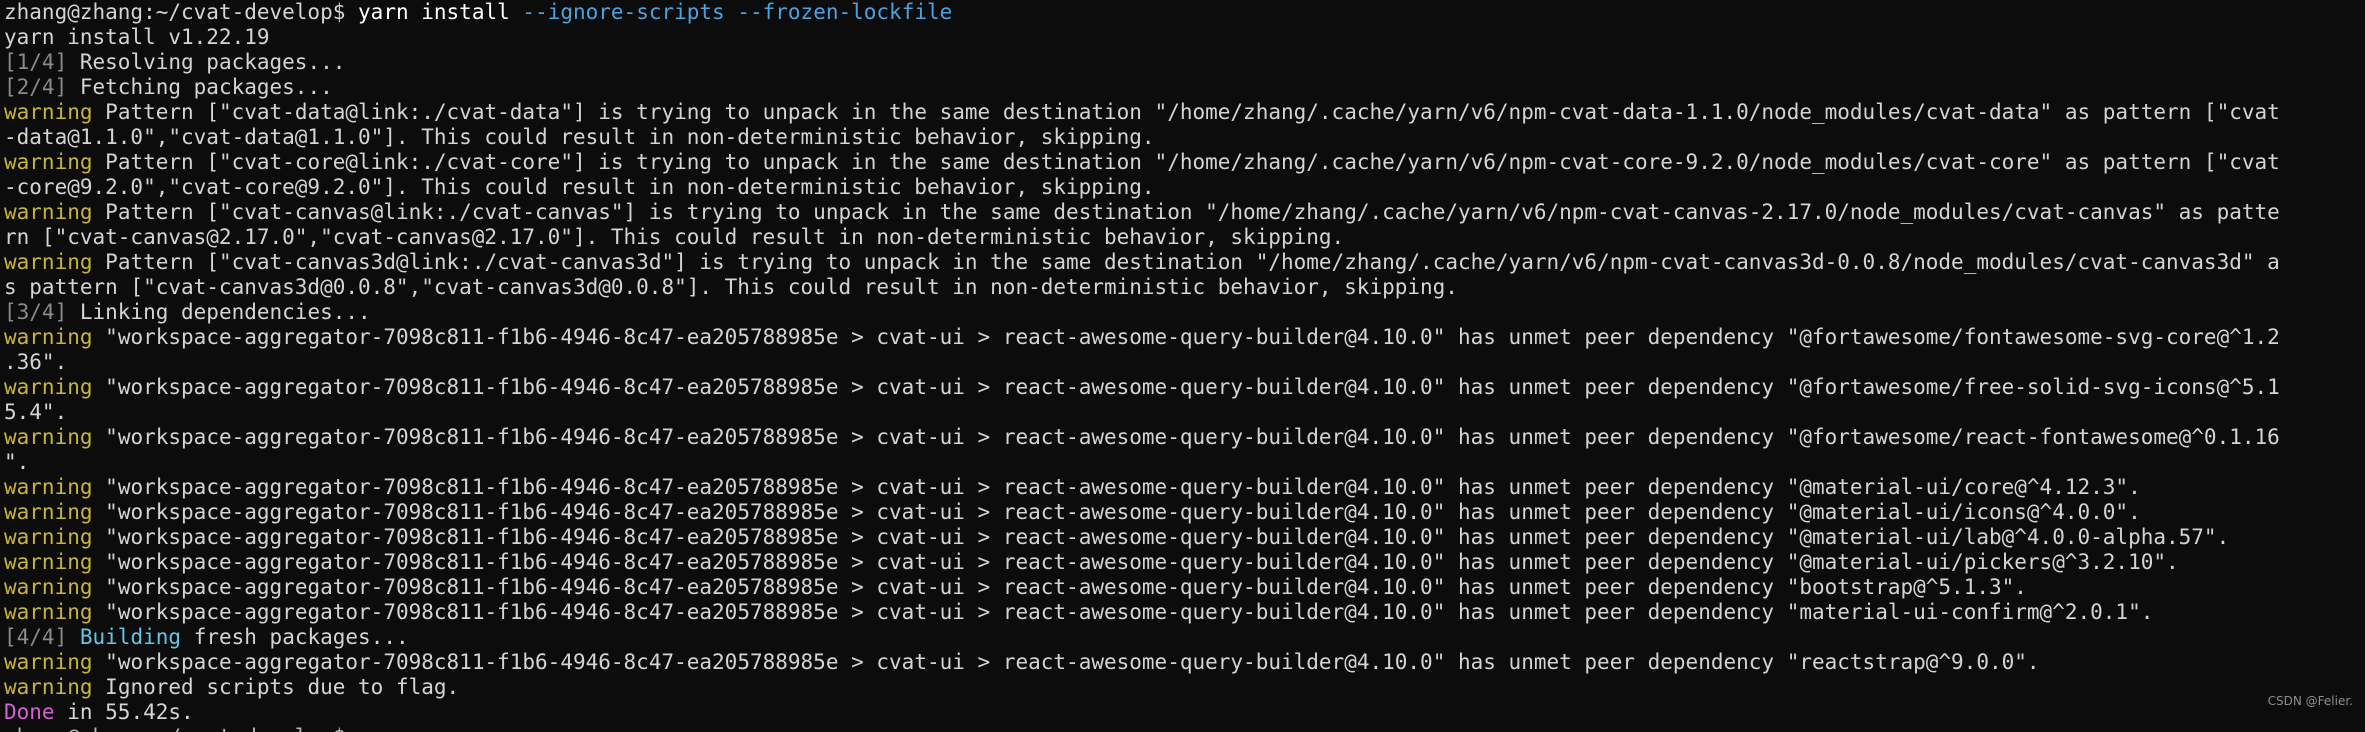 The width and height of the screenshot is (2365, 732). I want to click on version-line: yarn install v1.22.19, so click(137, 37).